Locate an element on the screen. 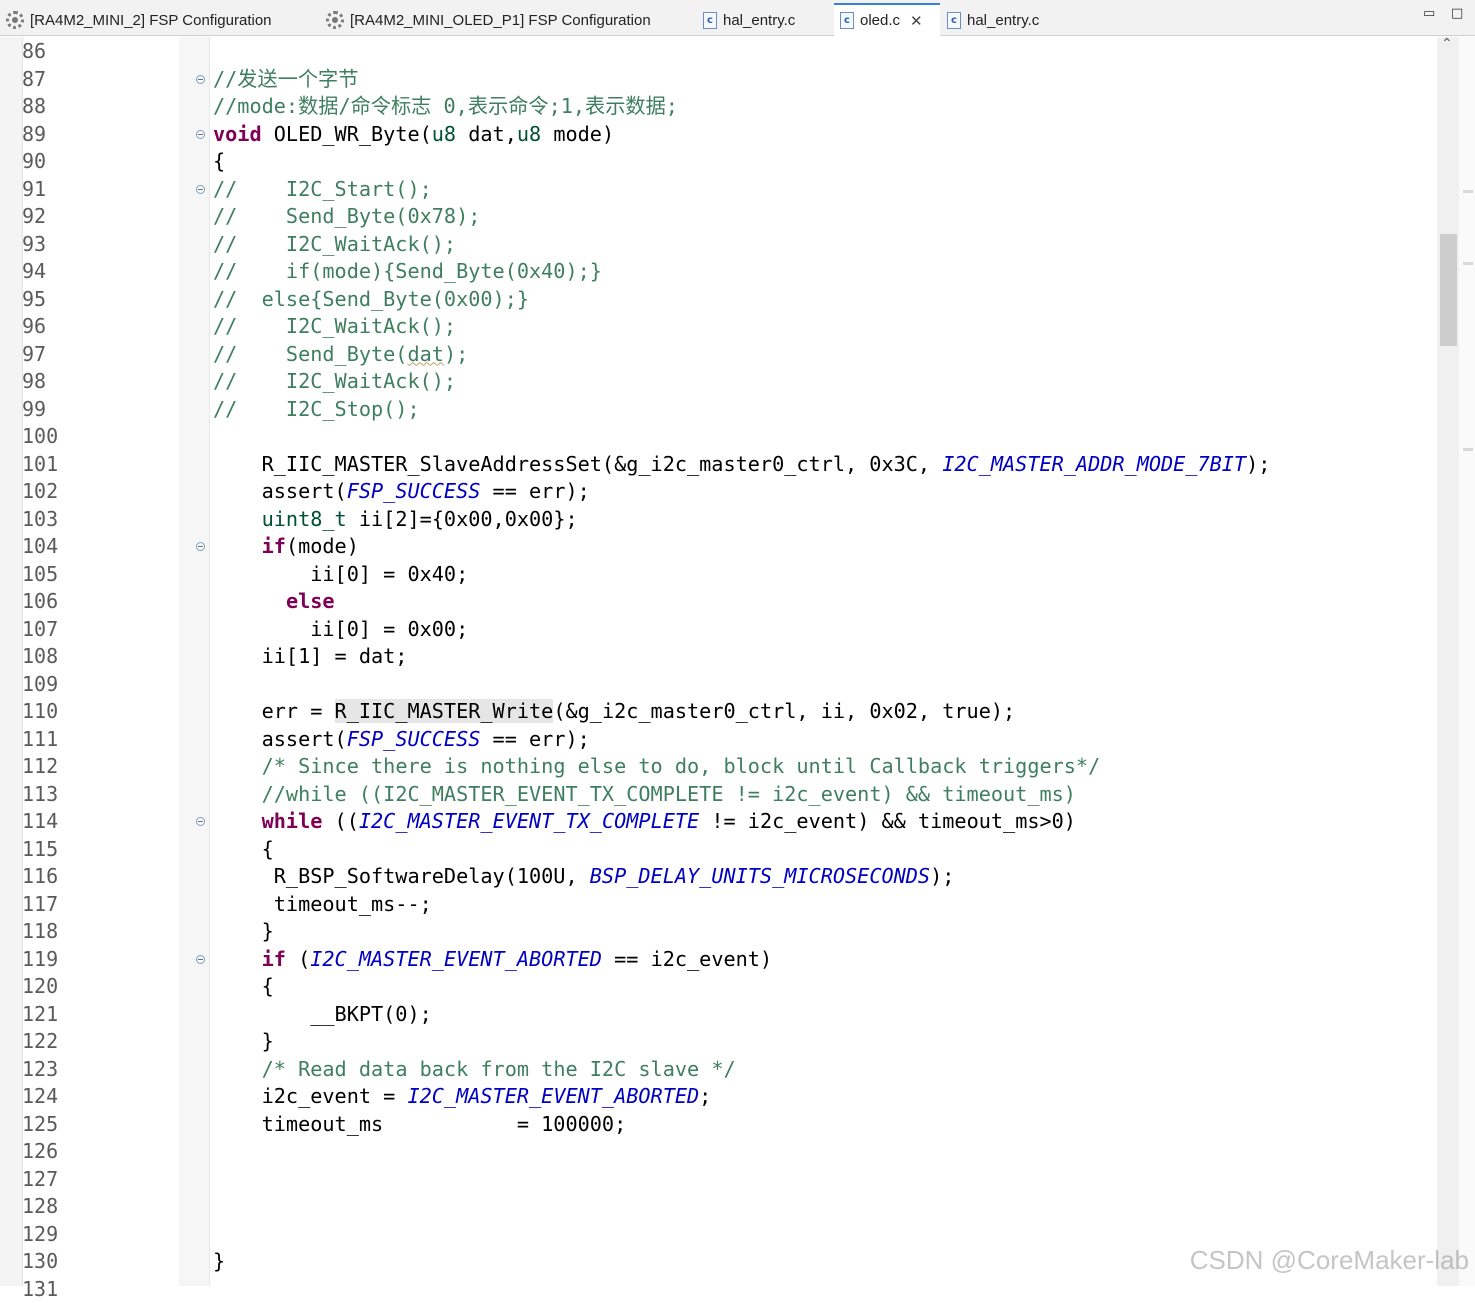 Image resolution: width=1475 pixels, height=1303 pixels. code-text: ii[0] = 0x00; is located at coordinates (340, 630).